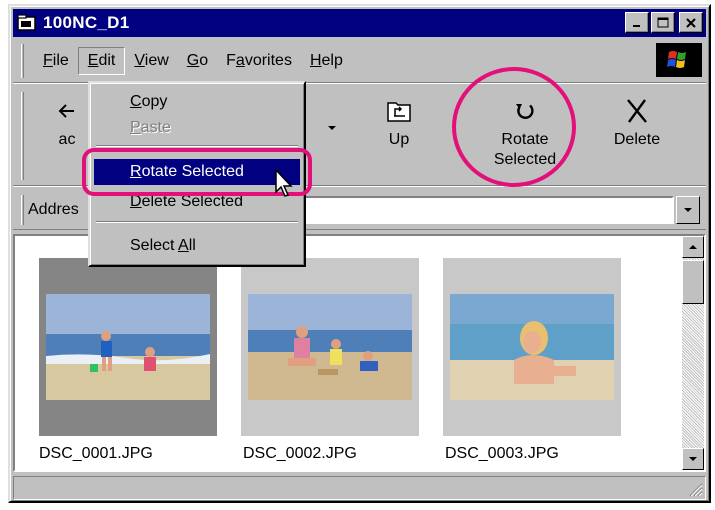  Describe the element at coordinates (183, 245) in the screenshot. I see `select-all-accel: A` at that location.